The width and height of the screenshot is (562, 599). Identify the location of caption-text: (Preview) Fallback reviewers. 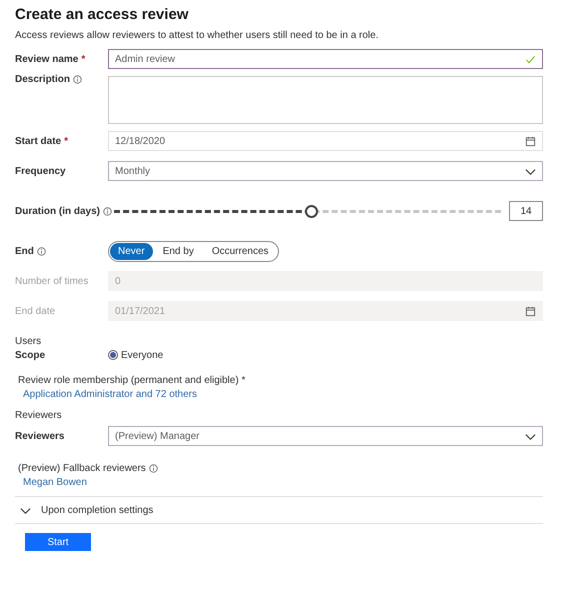
(82, 468).